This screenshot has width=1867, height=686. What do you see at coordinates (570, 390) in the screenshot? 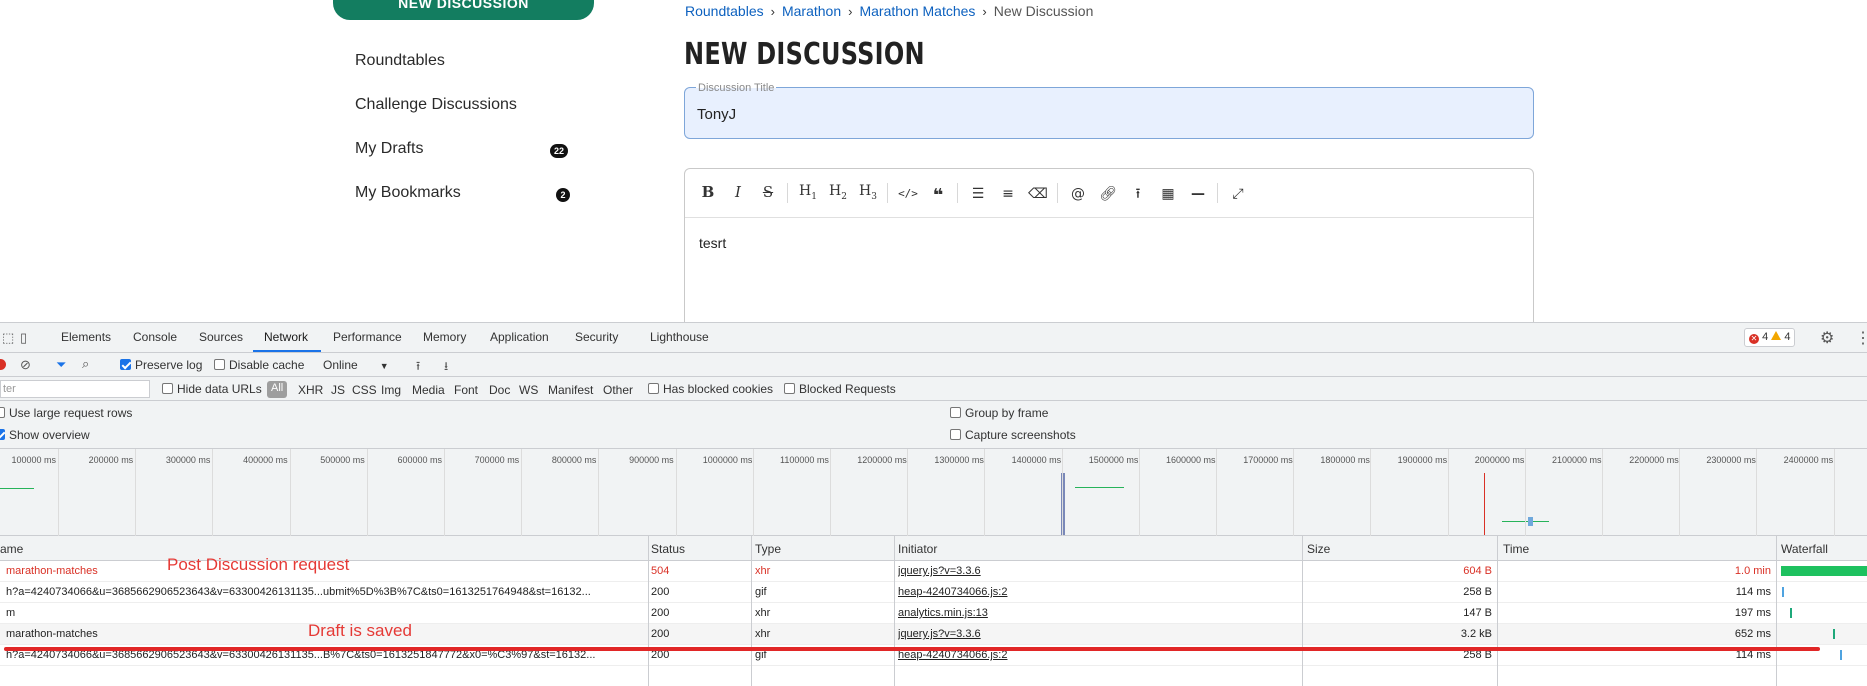
I see `type-filter-manifest: Manifest` at bounding box center [570, 390].